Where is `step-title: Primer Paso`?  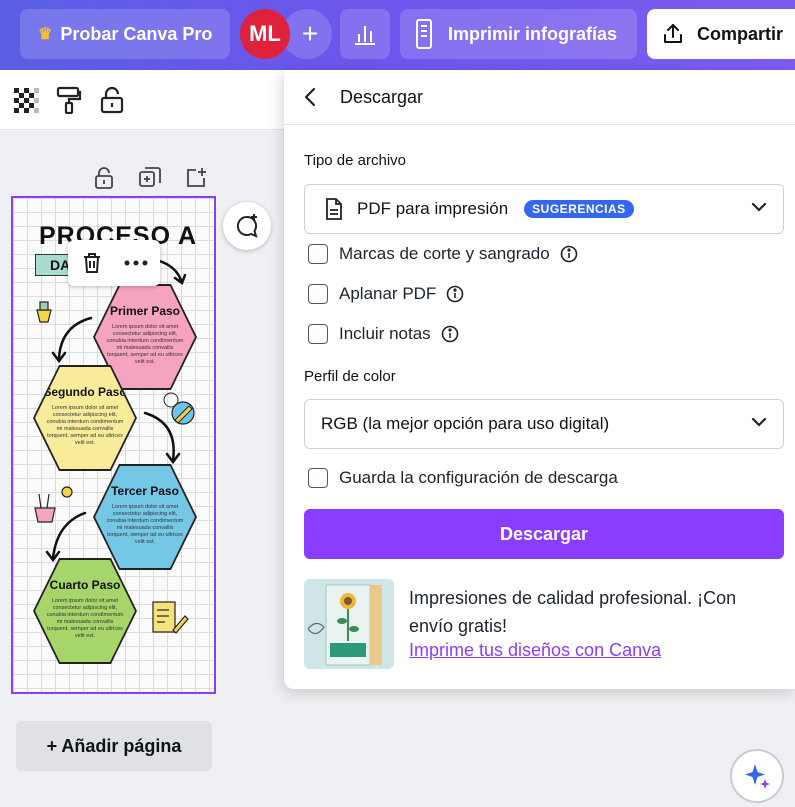 step-title: Primer Paso is located at coordinates (145, 311).